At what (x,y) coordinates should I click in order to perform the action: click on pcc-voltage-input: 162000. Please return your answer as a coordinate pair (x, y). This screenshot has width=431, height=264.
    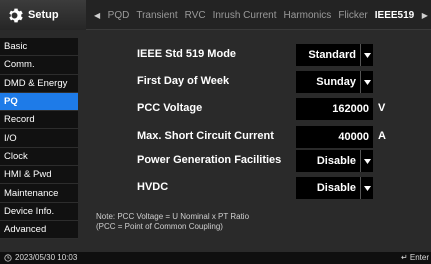
    Looking at the image, I should click on (334, 109).